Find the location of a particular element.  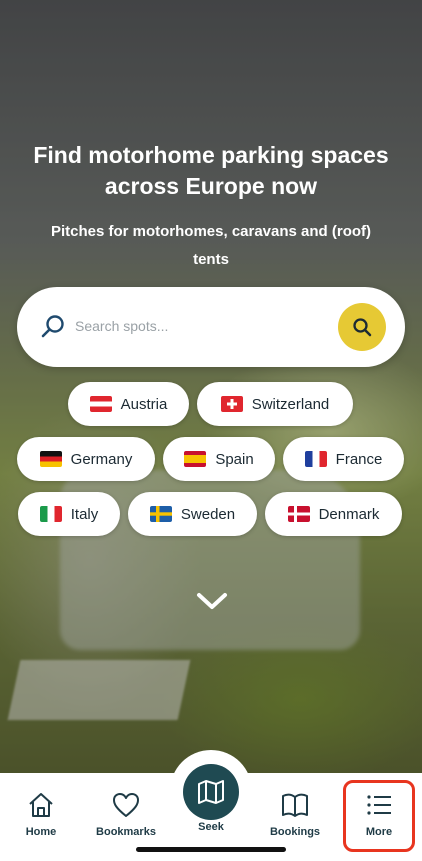

germany-flag-icon is located at coordinates (50, 459).